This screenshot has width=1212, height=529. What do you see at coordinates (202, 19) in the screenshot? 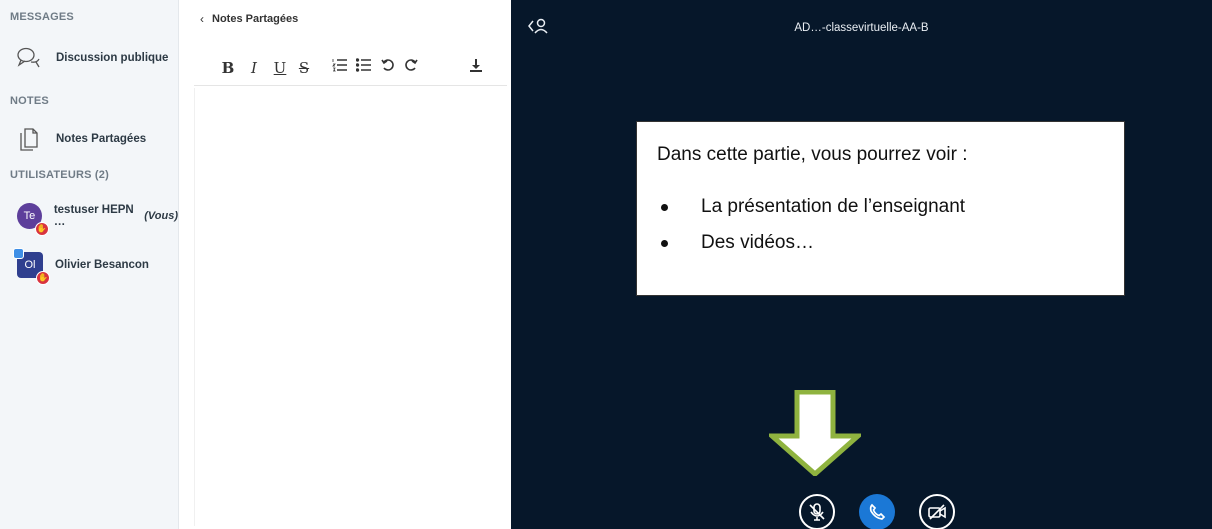
I see `chevron-left-icon: ‹` at bounding box center [202, 19].